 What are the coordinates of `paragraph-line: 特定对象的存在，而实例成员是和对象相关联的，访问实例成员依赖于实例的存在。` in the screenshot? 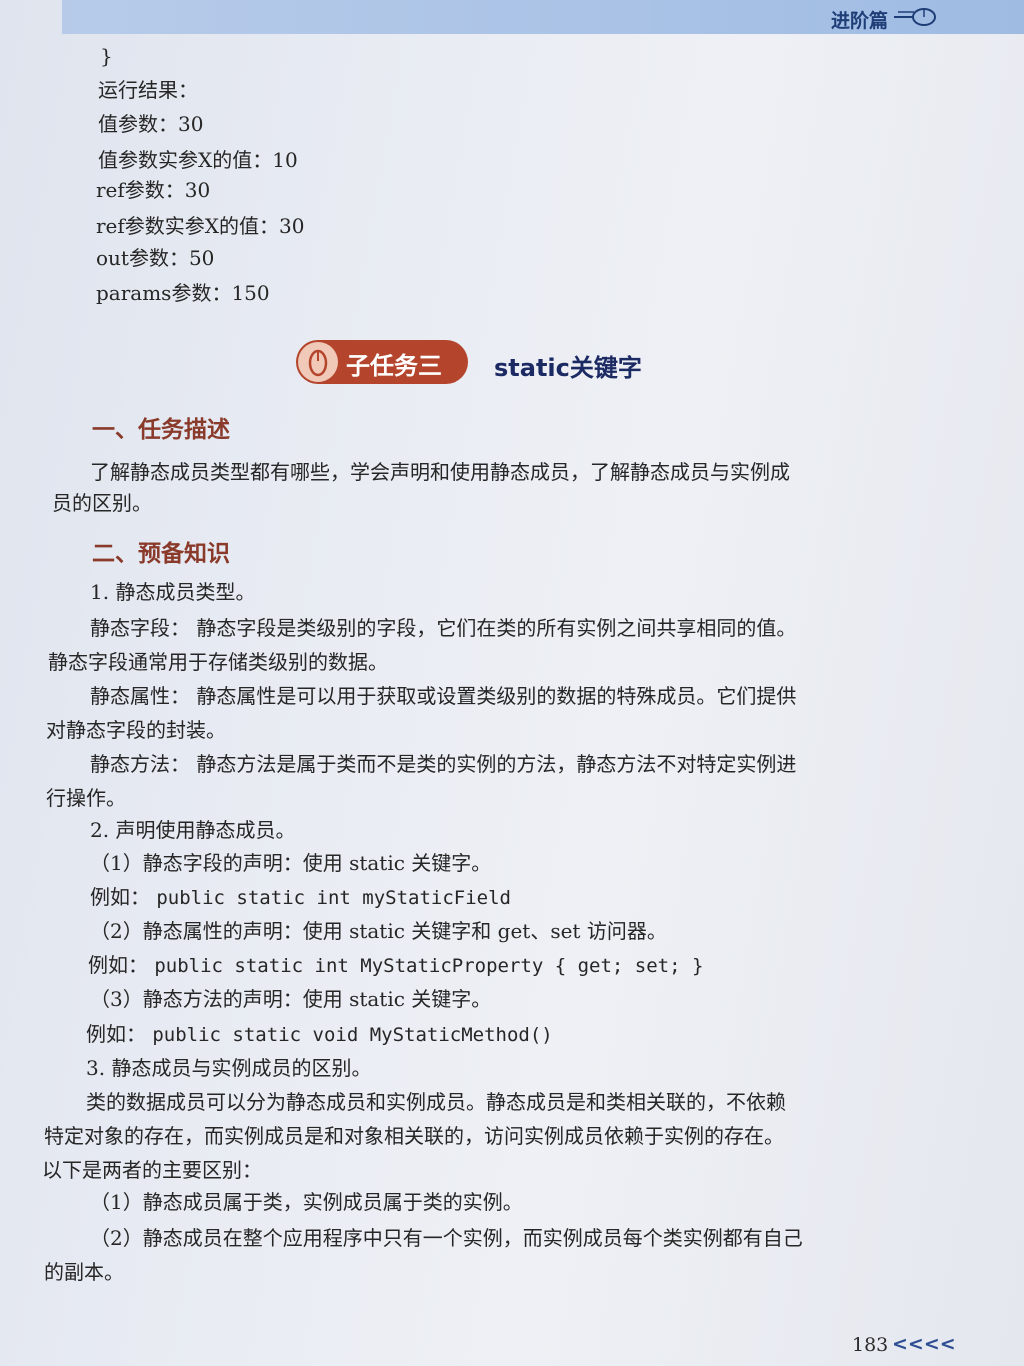 It's located at (414, 1136).